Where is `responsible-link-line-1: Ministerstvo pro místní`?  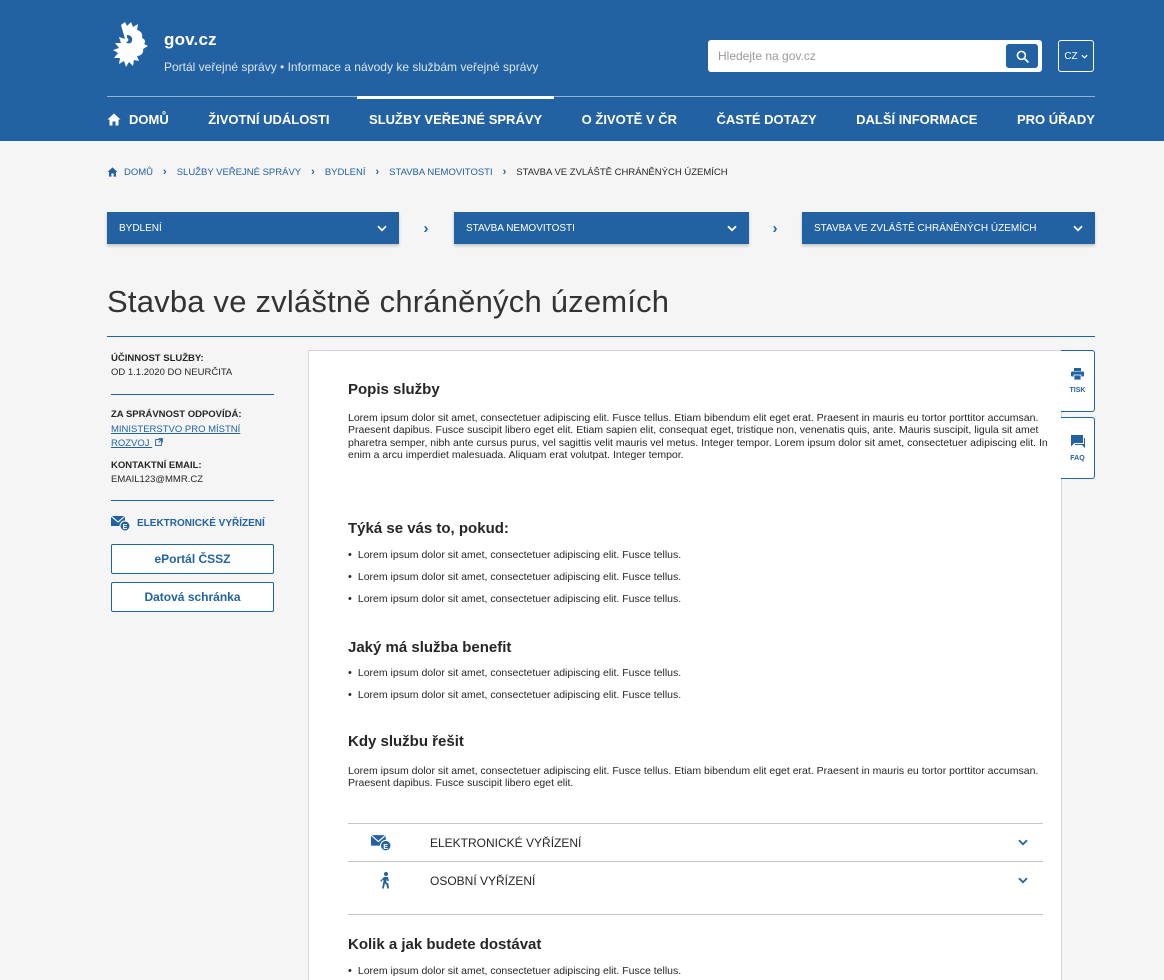 responsible-link-line-1: Ministerstvo pro místní is located at coordinates (176, 429).